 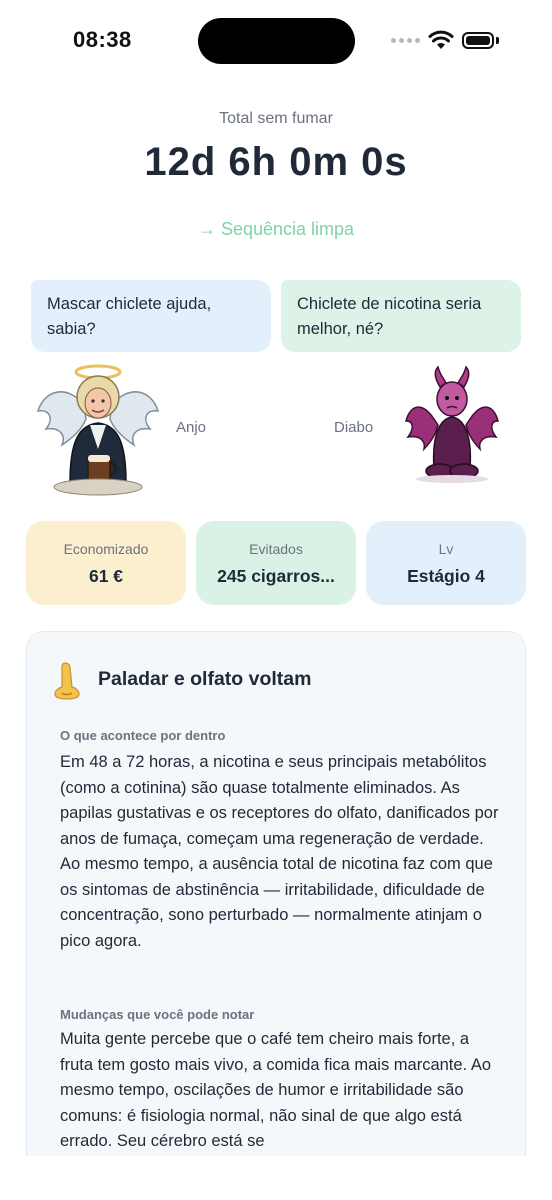 I want to click on status-bar: 08:38, so click(x=276, y=42).